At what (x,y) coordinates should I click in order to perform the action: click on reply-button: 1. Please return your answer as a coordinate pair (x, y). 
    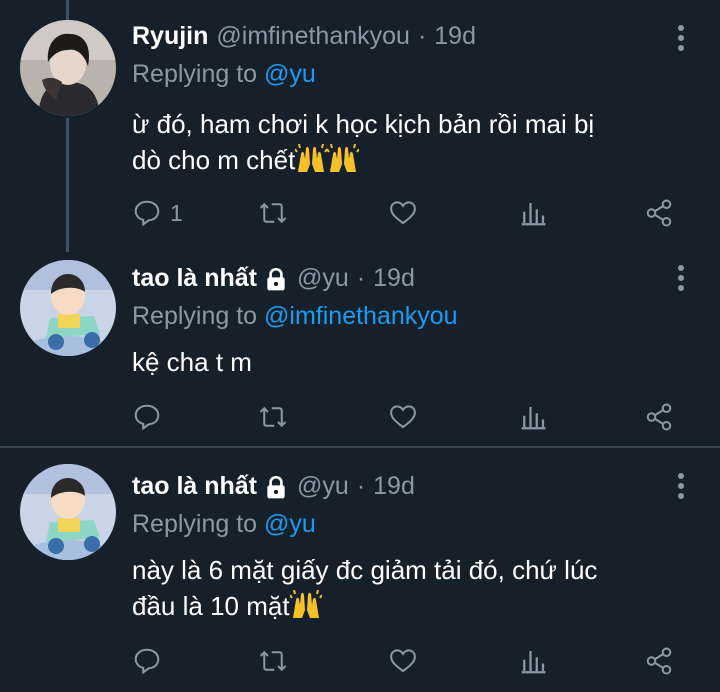
    Looking at the image, I should click on (157, 213).